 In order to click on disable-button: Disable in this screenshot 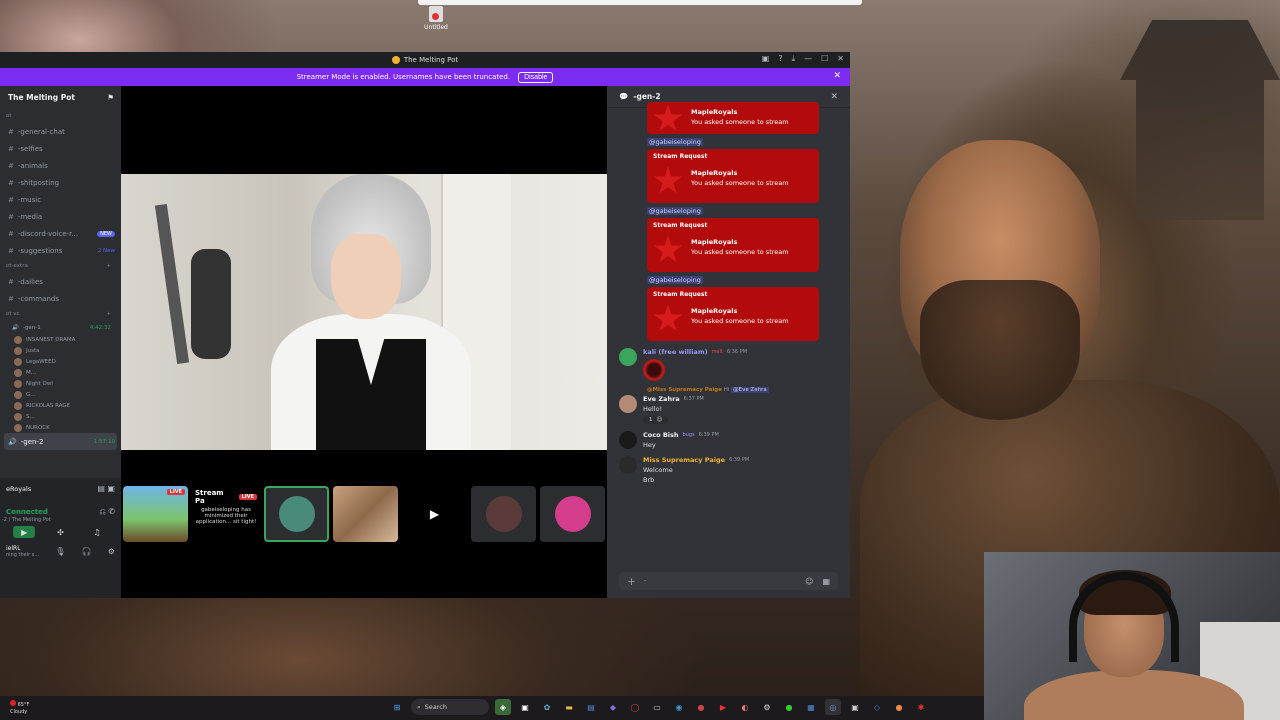, I will do `click(536, 77)`.